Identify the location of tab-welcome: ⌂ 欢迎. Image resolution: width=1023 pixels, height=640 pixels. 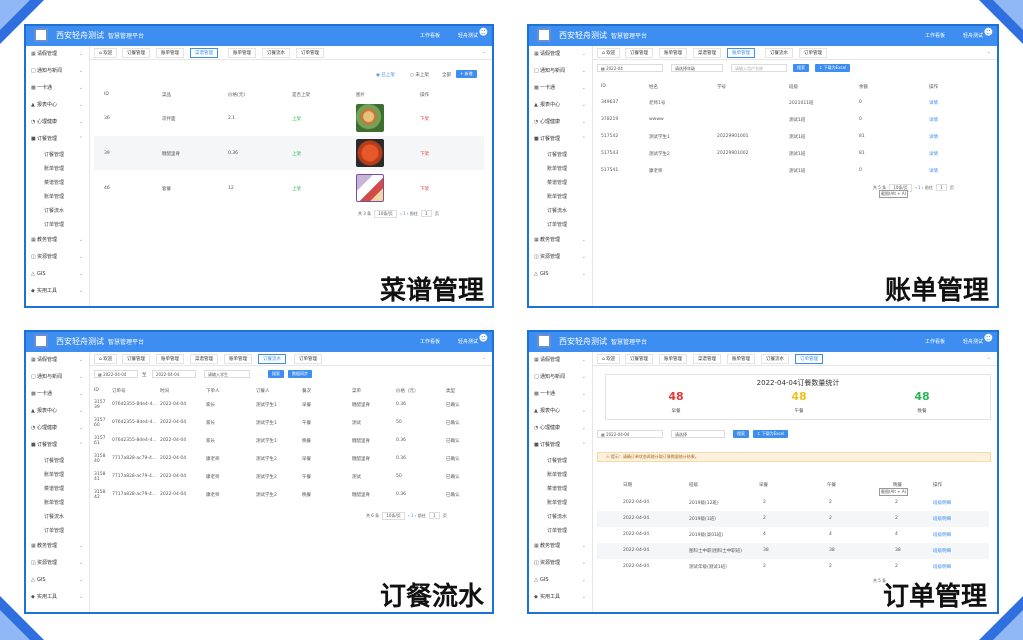
(609, 53).